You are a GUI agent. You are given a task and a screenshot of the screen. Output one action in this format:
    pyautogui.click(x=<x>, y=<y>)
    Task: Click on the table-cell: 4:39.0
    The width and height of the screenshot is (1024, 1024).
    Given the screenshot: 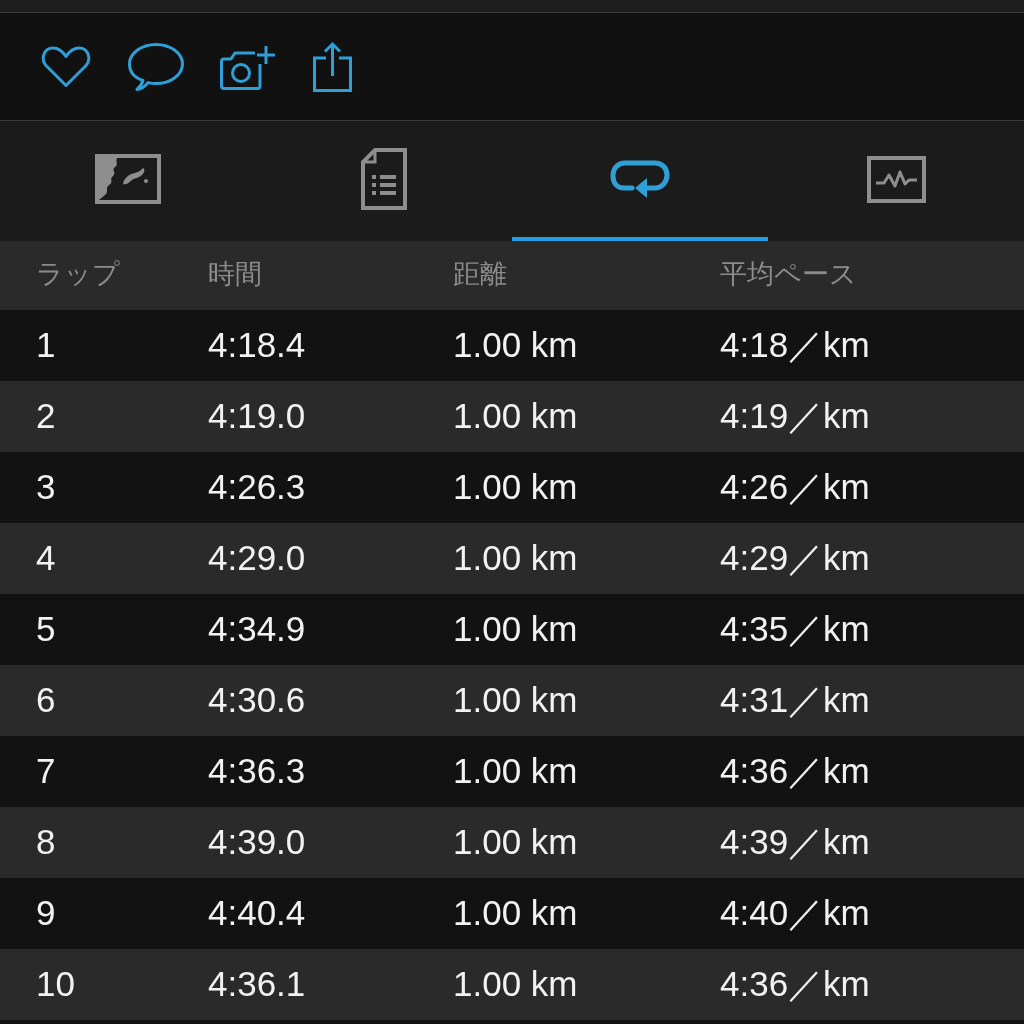 What is the action you would take?
    pyautogui.click(x=257, y=841)
    